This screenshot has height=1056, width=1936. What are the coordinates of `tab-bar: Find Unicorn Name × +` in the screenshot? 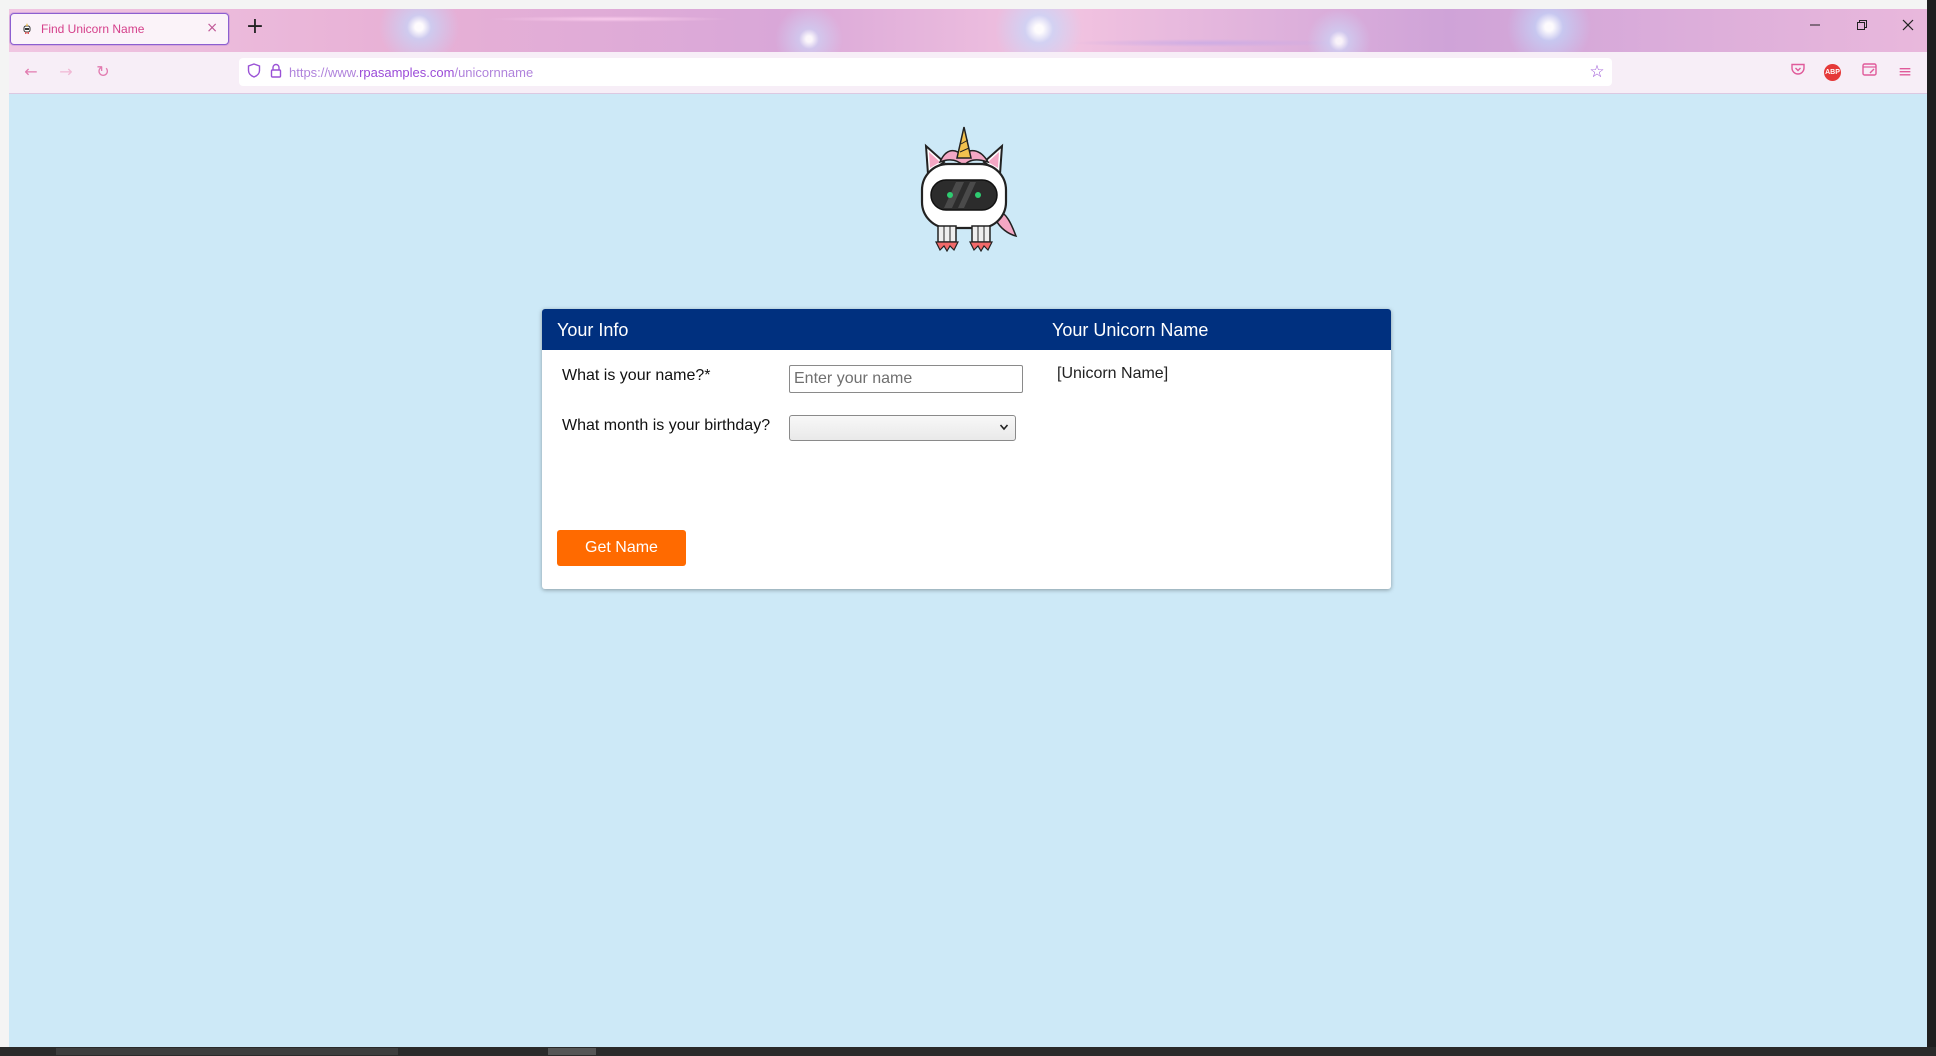 It's located at (968, 30).